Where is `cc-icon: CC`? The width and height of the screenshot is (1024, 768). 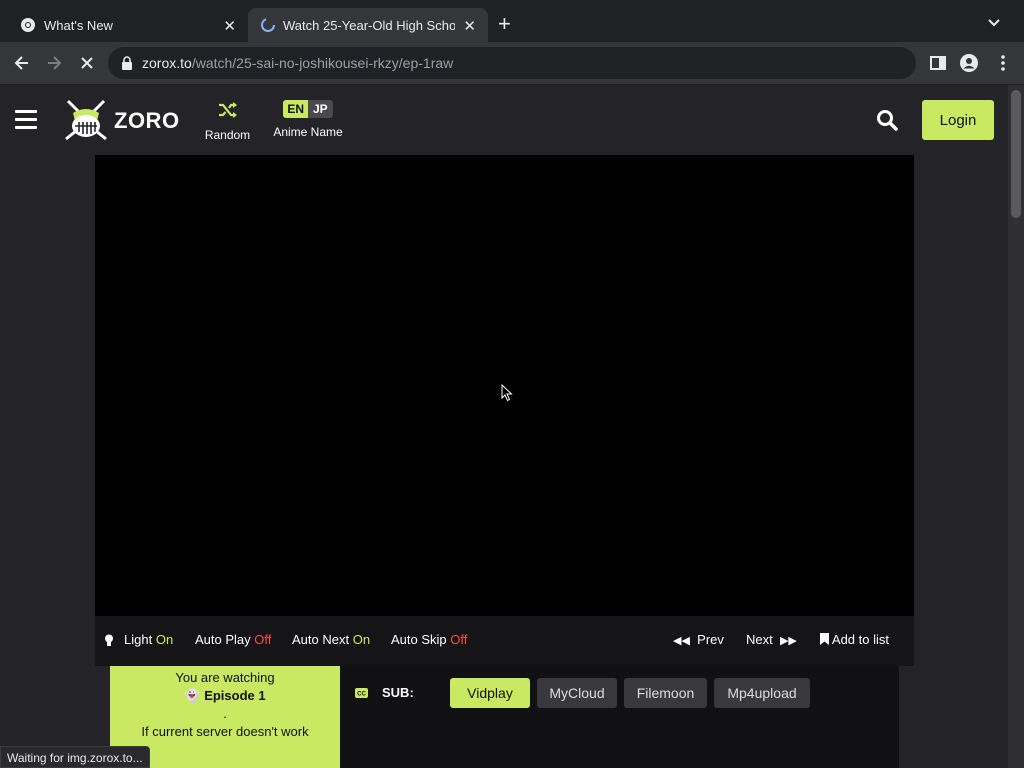 cc-icon: CC is located at coordinates (361, 693).